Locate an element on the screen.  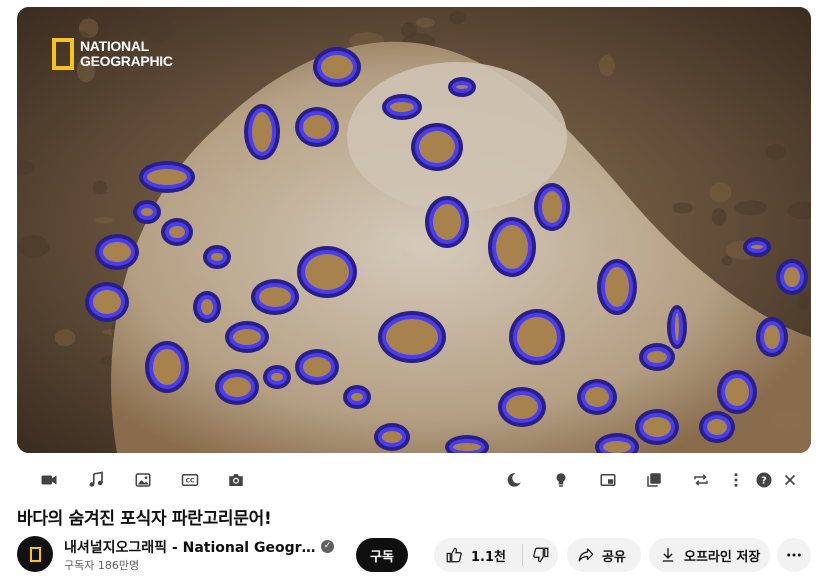
like-button: 1.1천 is located at coordinates (478, 555).